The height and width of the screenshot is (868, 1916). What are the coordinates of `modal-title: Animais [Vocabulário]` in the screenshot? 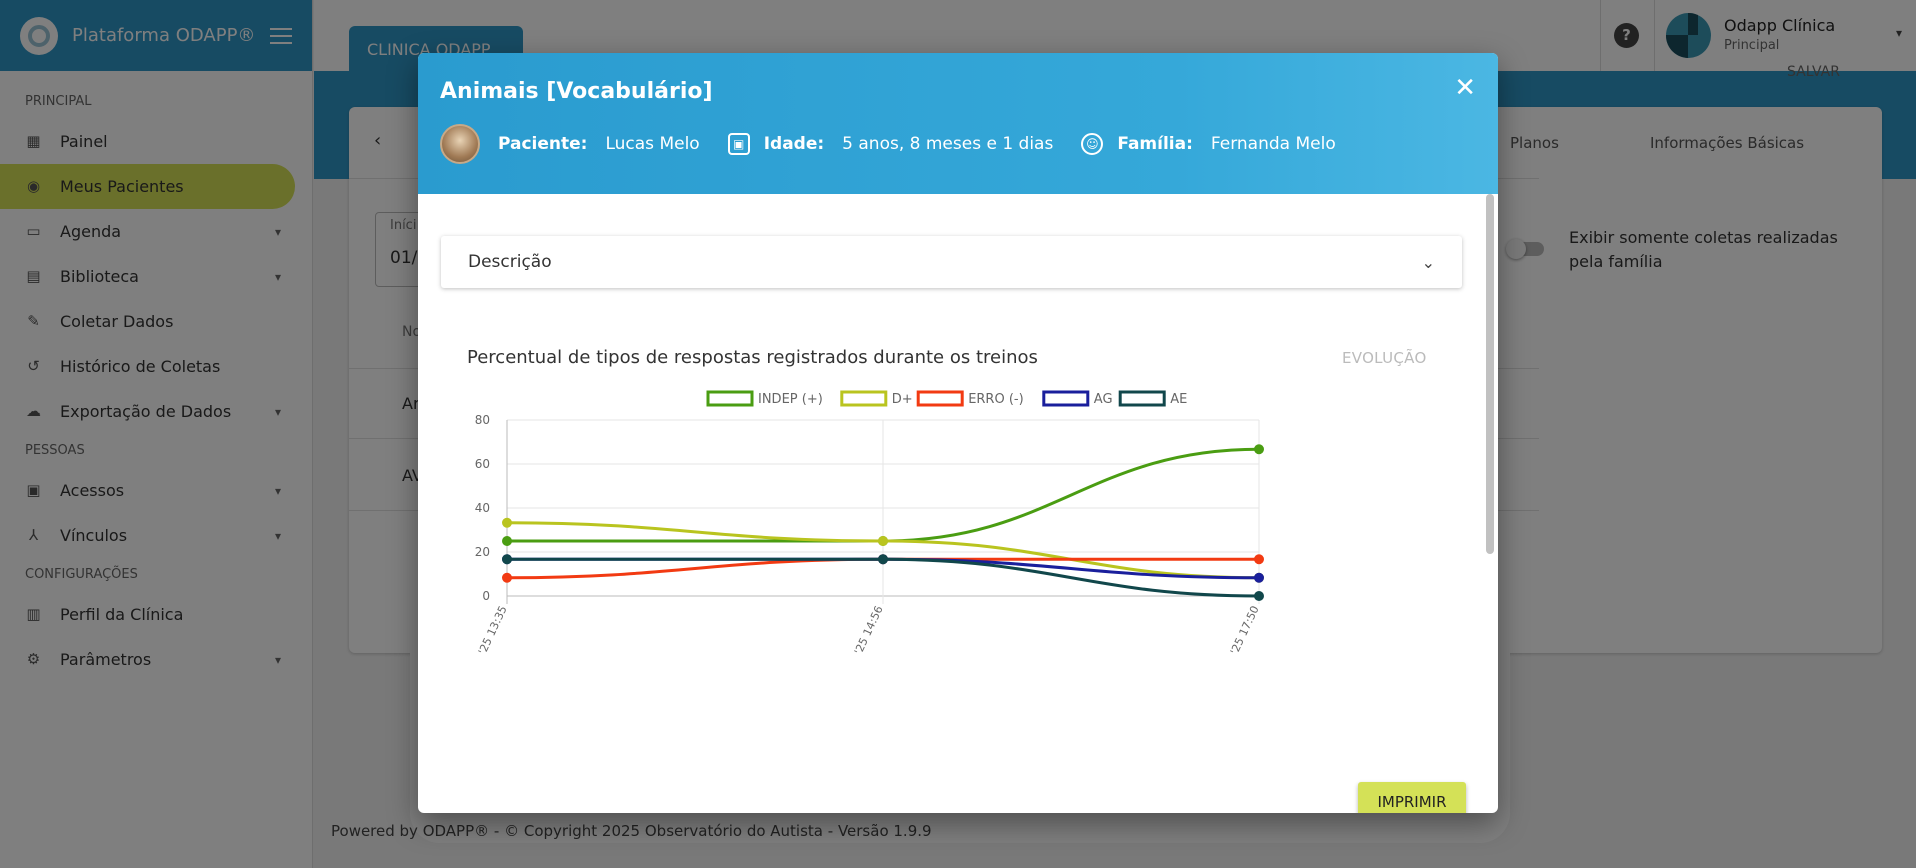 It's located at (576, 91).